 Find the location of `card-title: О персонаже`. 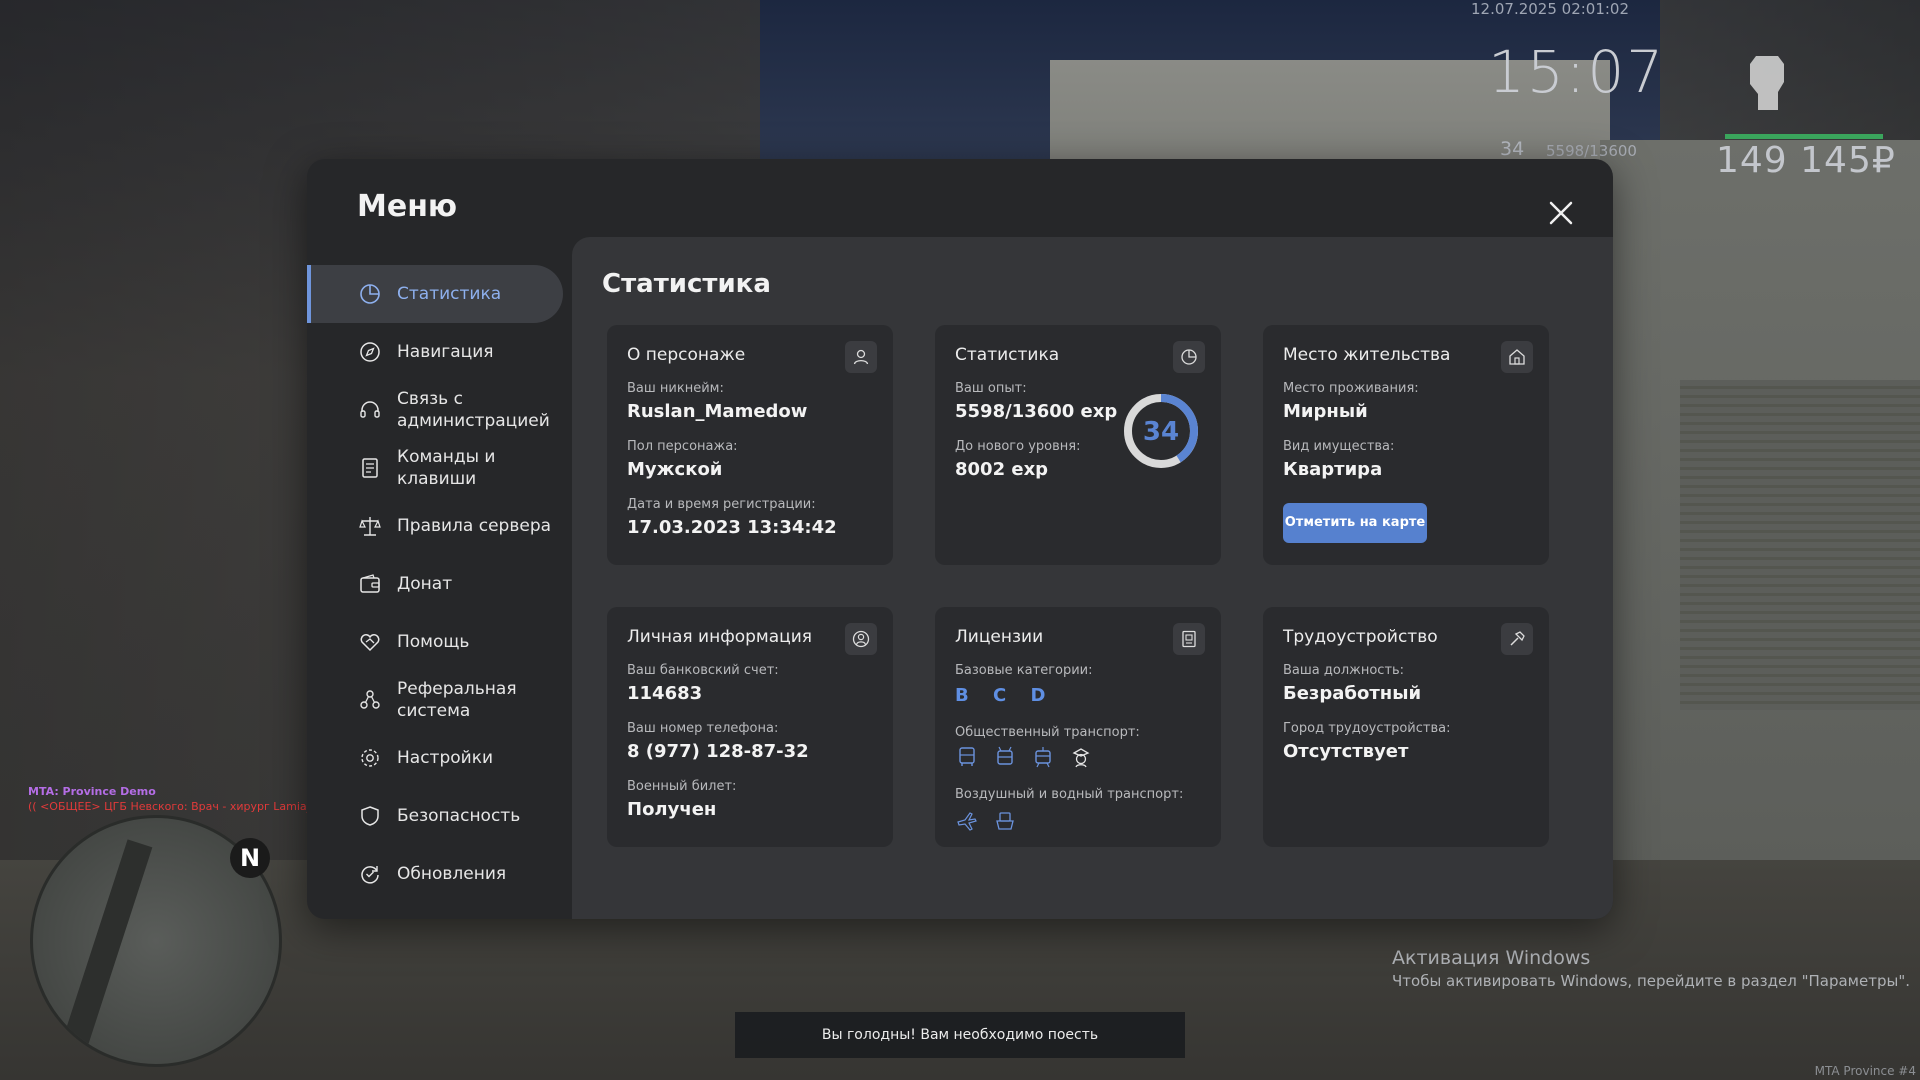

card-title: О персонаже is located at coordinates (686, 355).